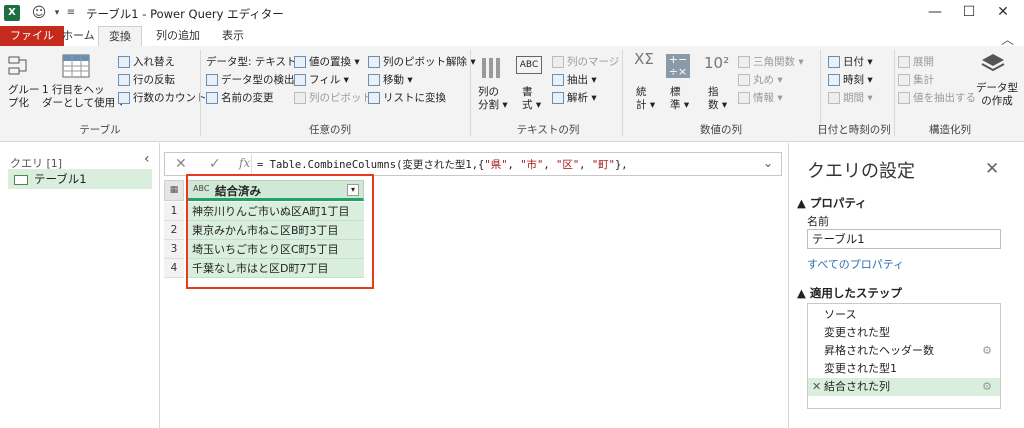 Image resolution: width=1024 pixels, height=428 pixels. I want to click on extract-values-button: 値を抽出する, so click(937, 97).